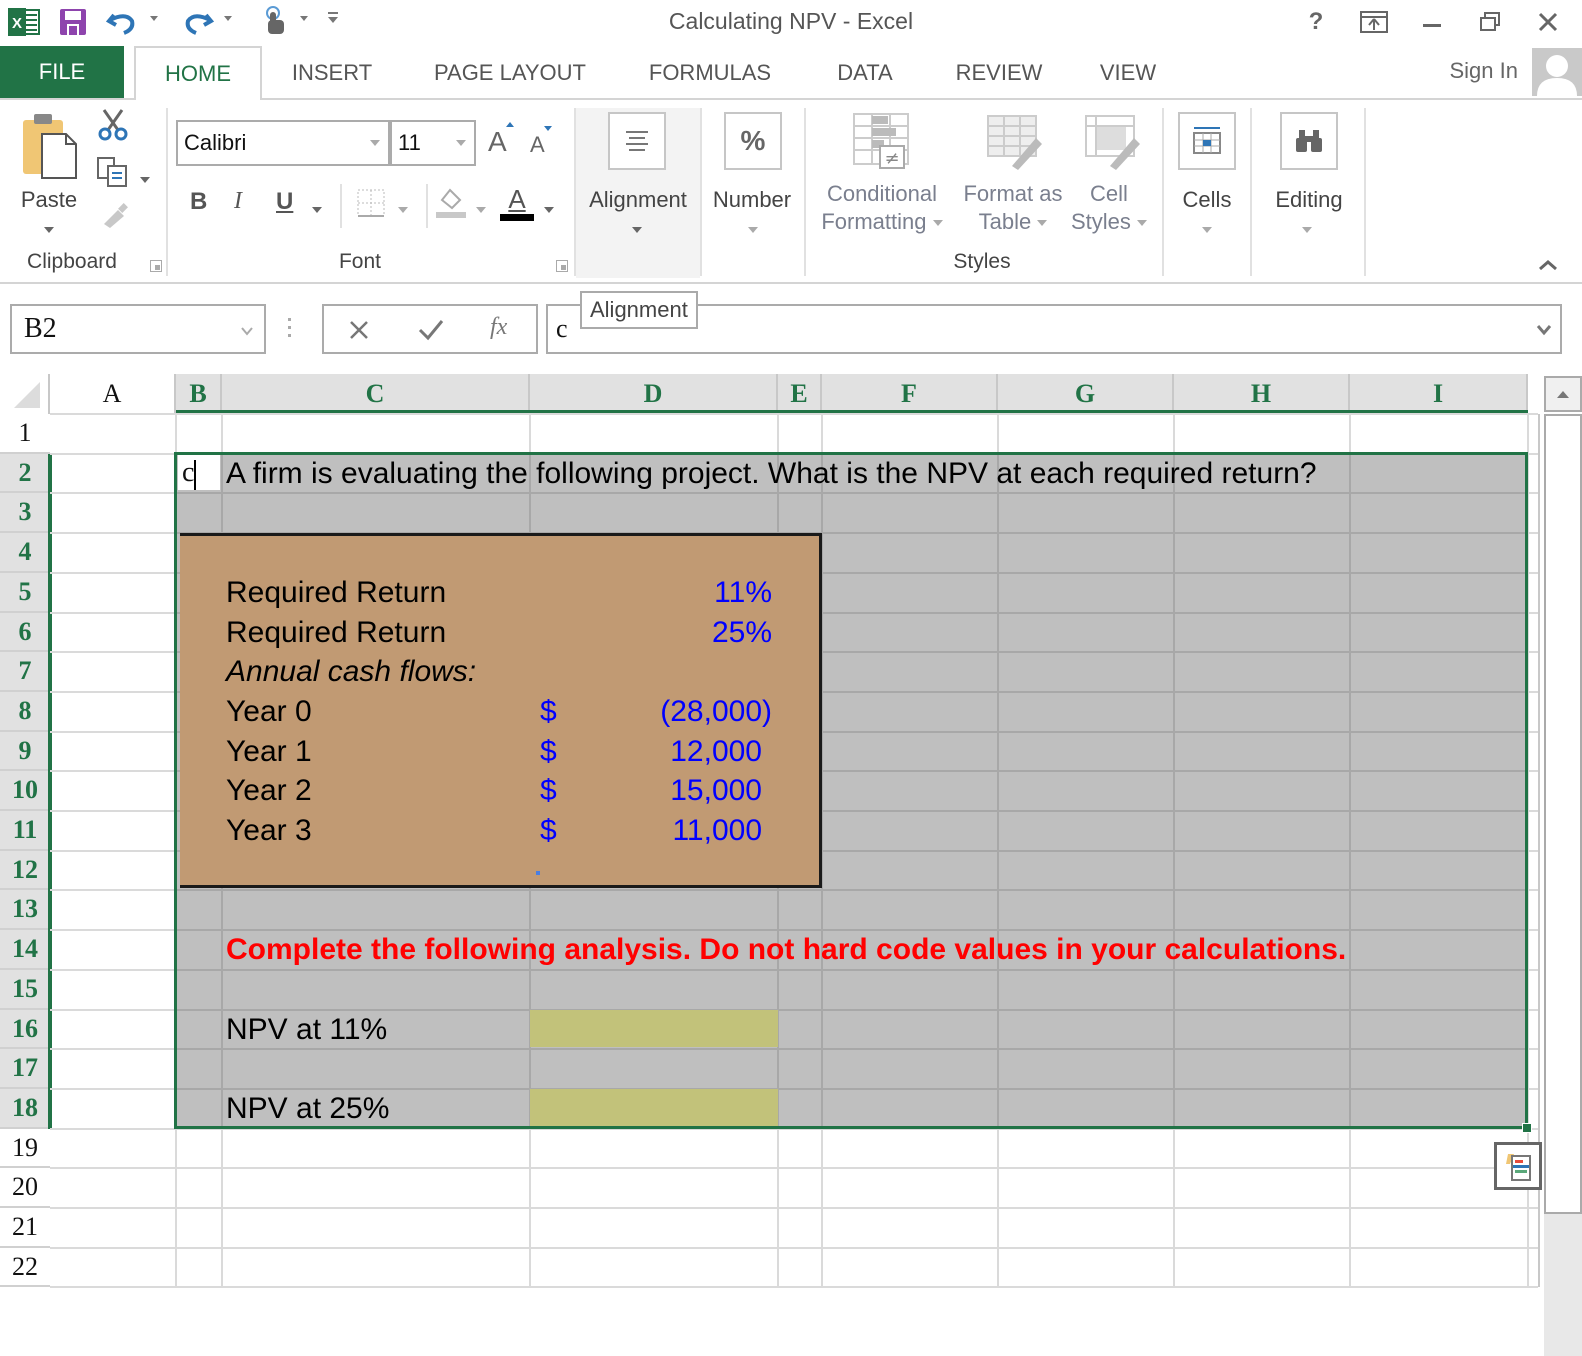  What do you see at coordinates (1109, 208) in the screenshot?
I see `cell-styles-label: Cell Styles` at bounding box center [1109, 208].